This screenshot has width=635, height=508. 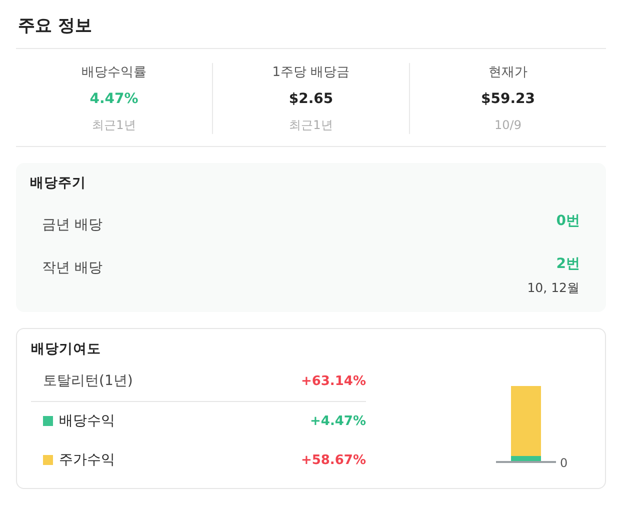 I want to click on dividend-count: 2번, so click(x=567, y=264).